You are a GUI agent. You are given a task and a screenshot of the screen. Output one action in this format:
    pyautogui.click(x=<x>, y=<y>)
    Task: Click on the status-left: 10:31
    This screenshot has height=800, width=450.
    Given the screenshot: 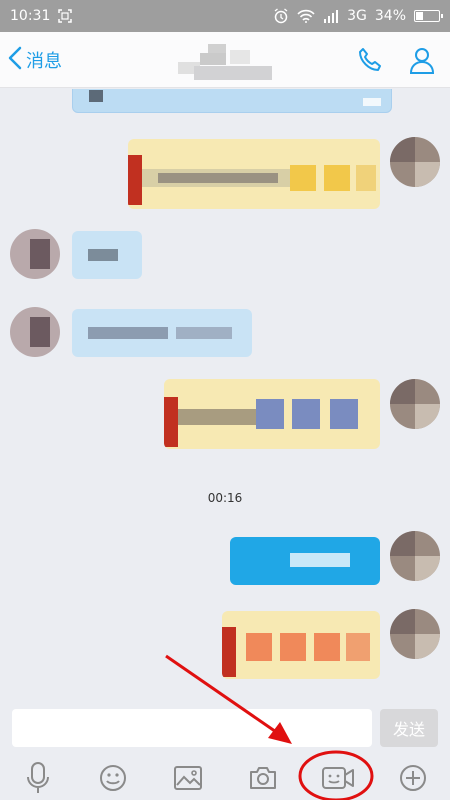 What is the action you would take?
    pyautogui.click(x=41, y=16)
    